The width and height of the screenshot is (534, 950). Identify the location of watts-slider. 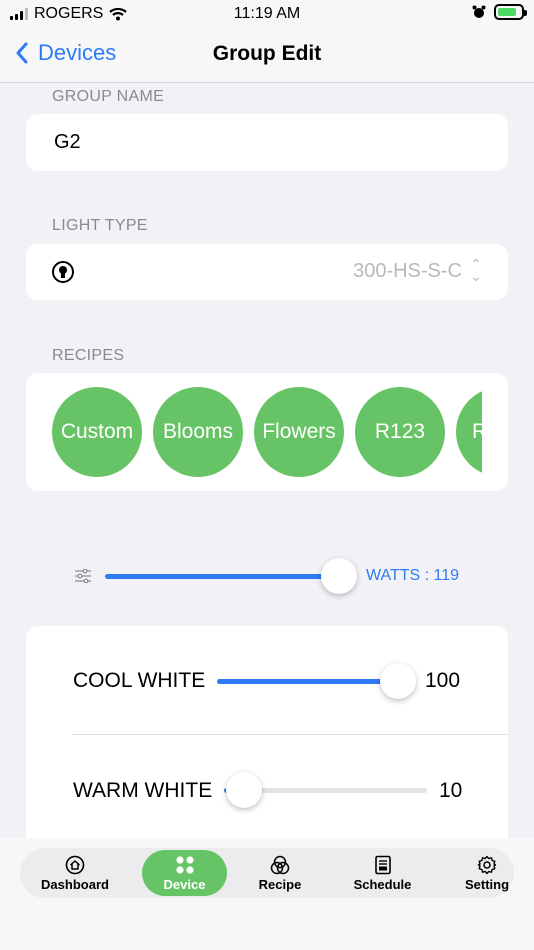
(231, 576).